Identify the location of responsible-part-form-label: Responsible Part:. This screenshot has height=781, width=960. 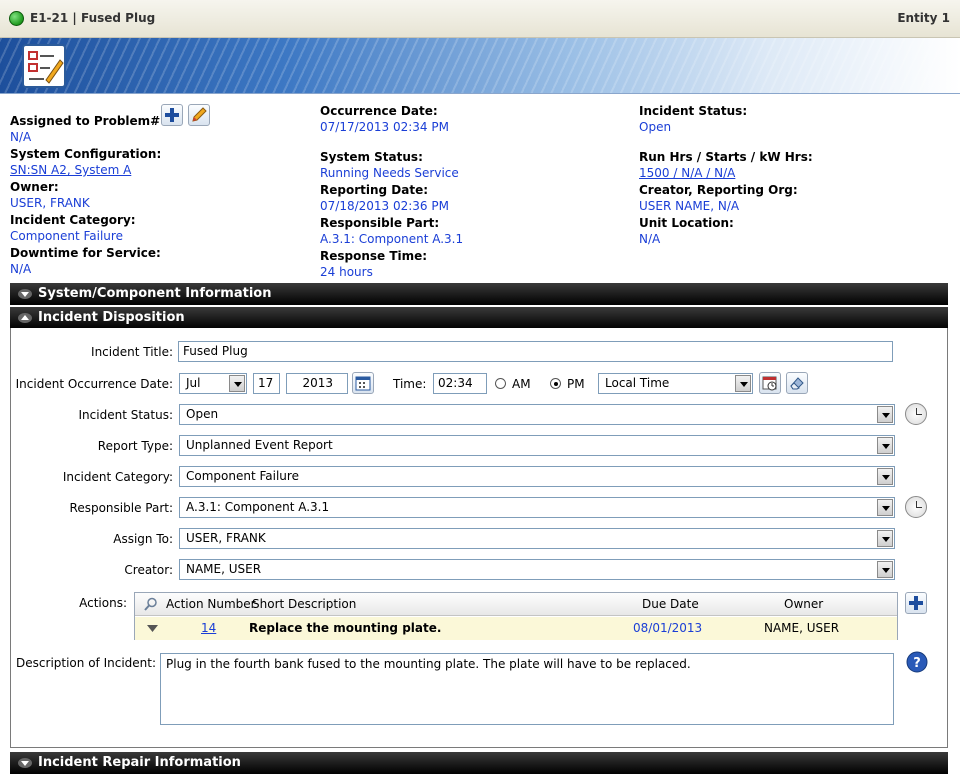
(121, 508).